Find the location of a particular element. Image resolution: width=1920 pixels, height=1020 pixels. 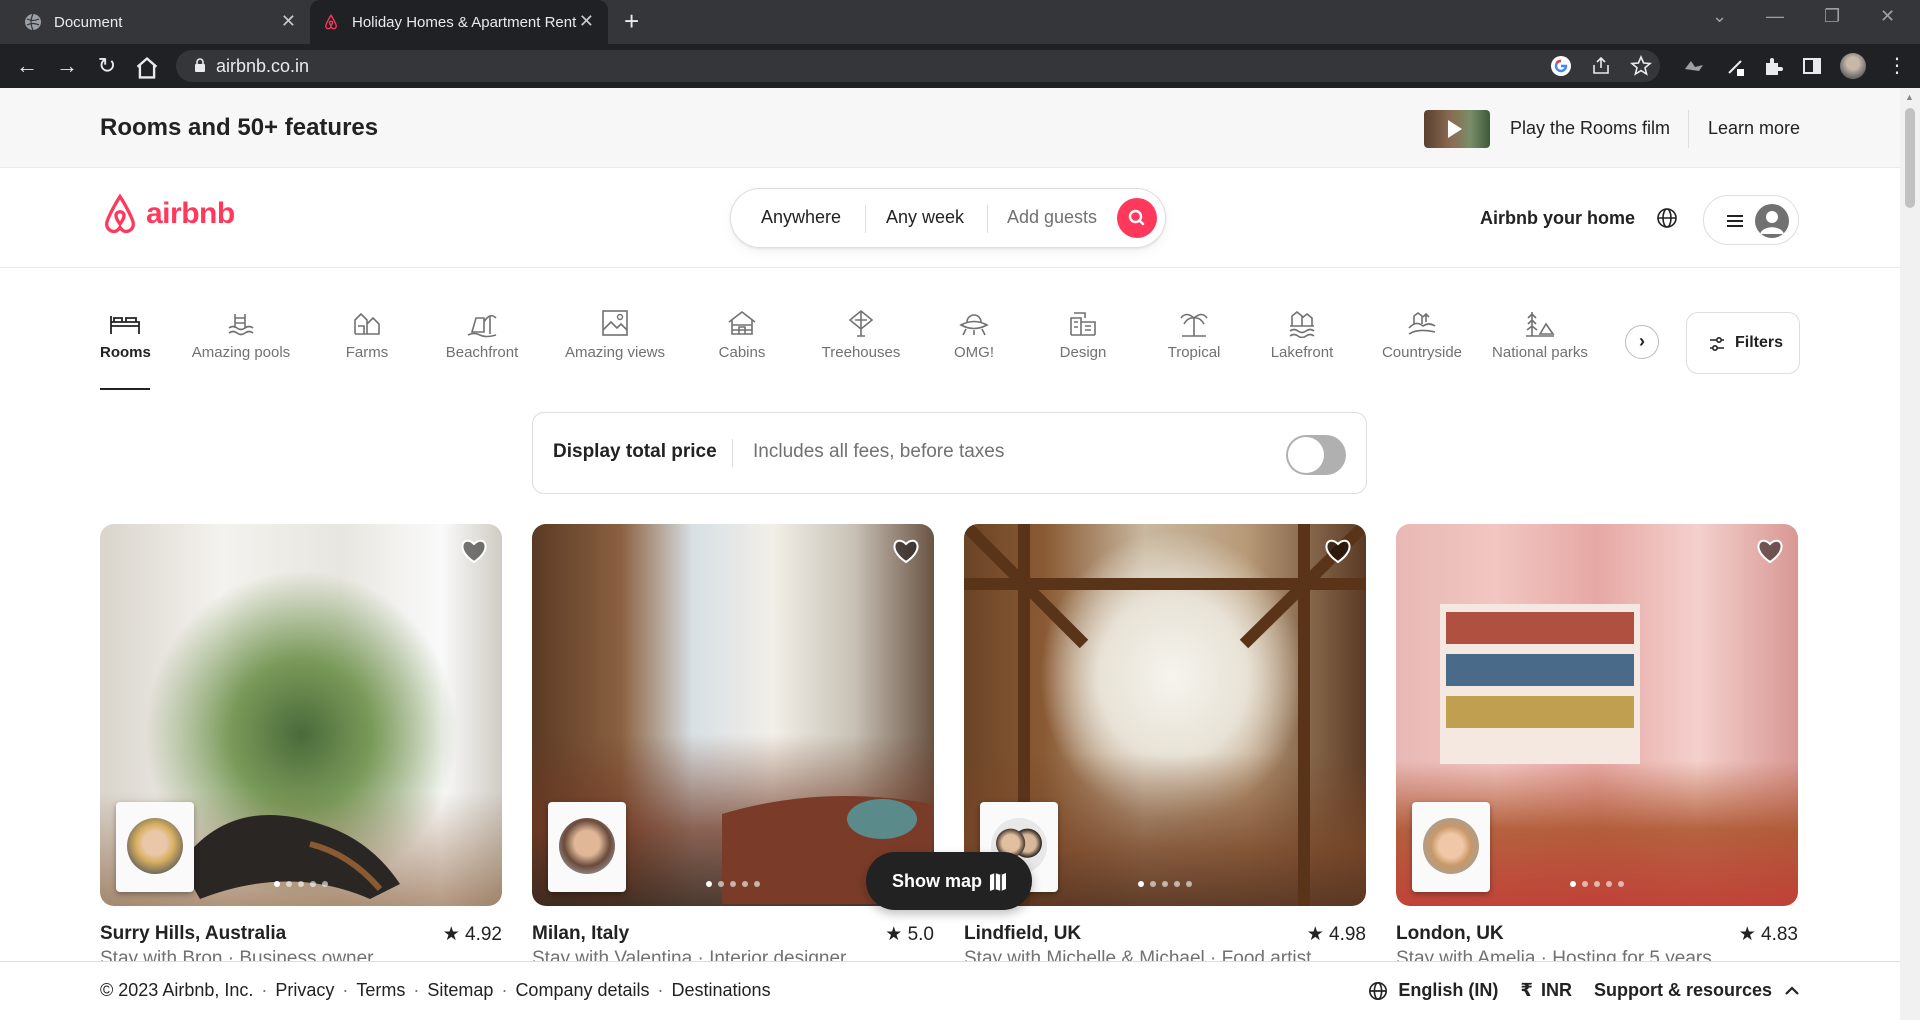

search-anywhere: Anywhere is located at coordinates (801, 217).